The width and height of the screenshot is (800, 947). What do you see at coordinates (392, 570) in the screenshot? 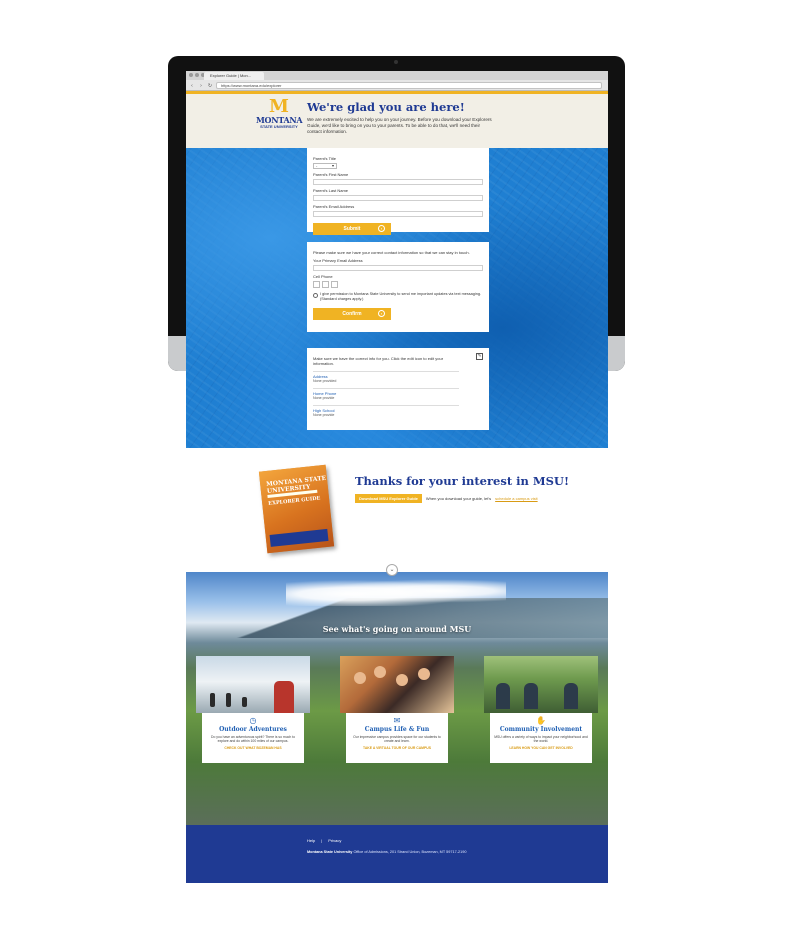
I see `scroll-down-icon: ⌄` at bounding box center [392, 570].